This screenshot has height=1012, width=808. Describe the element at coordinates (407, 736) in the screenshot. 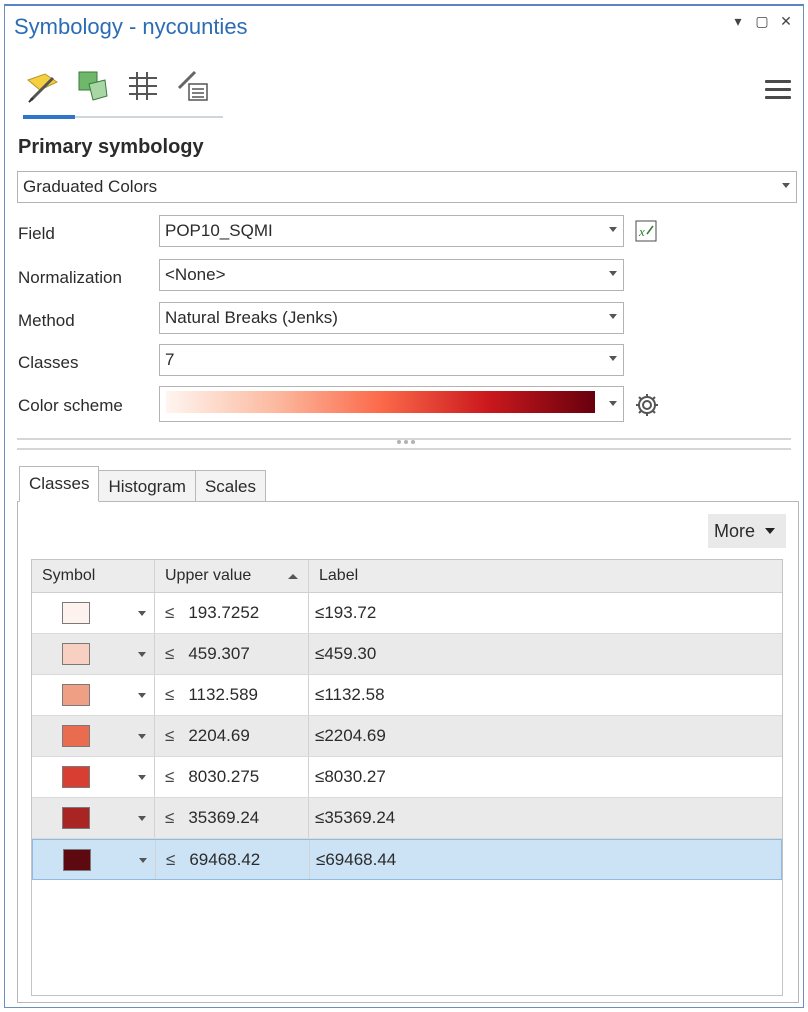

I see `class-row: ≤2204.69 ≤2204.69` at that location.